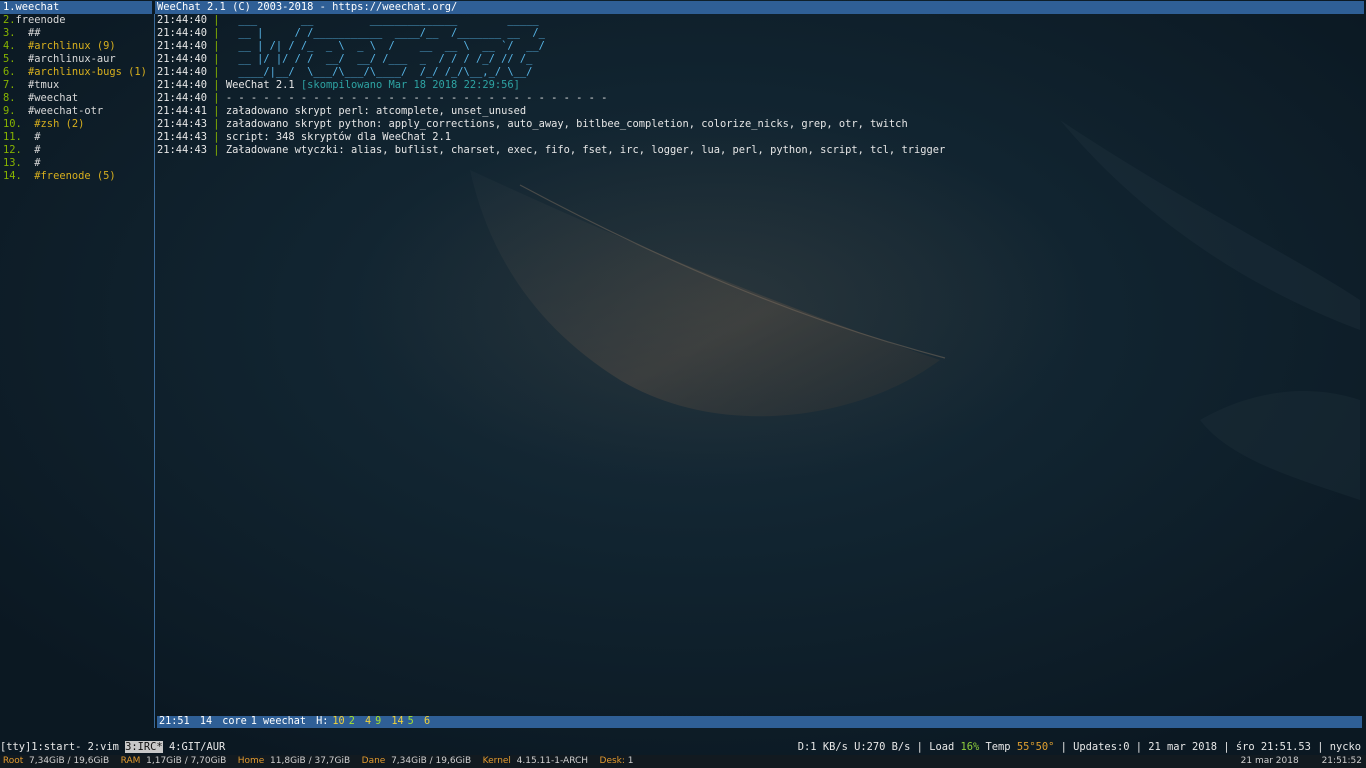  What do you see at coordinates (76, 20) in the screenshot?
I see `buflist-item: 2.freenode` at bounding box center [76, 20].